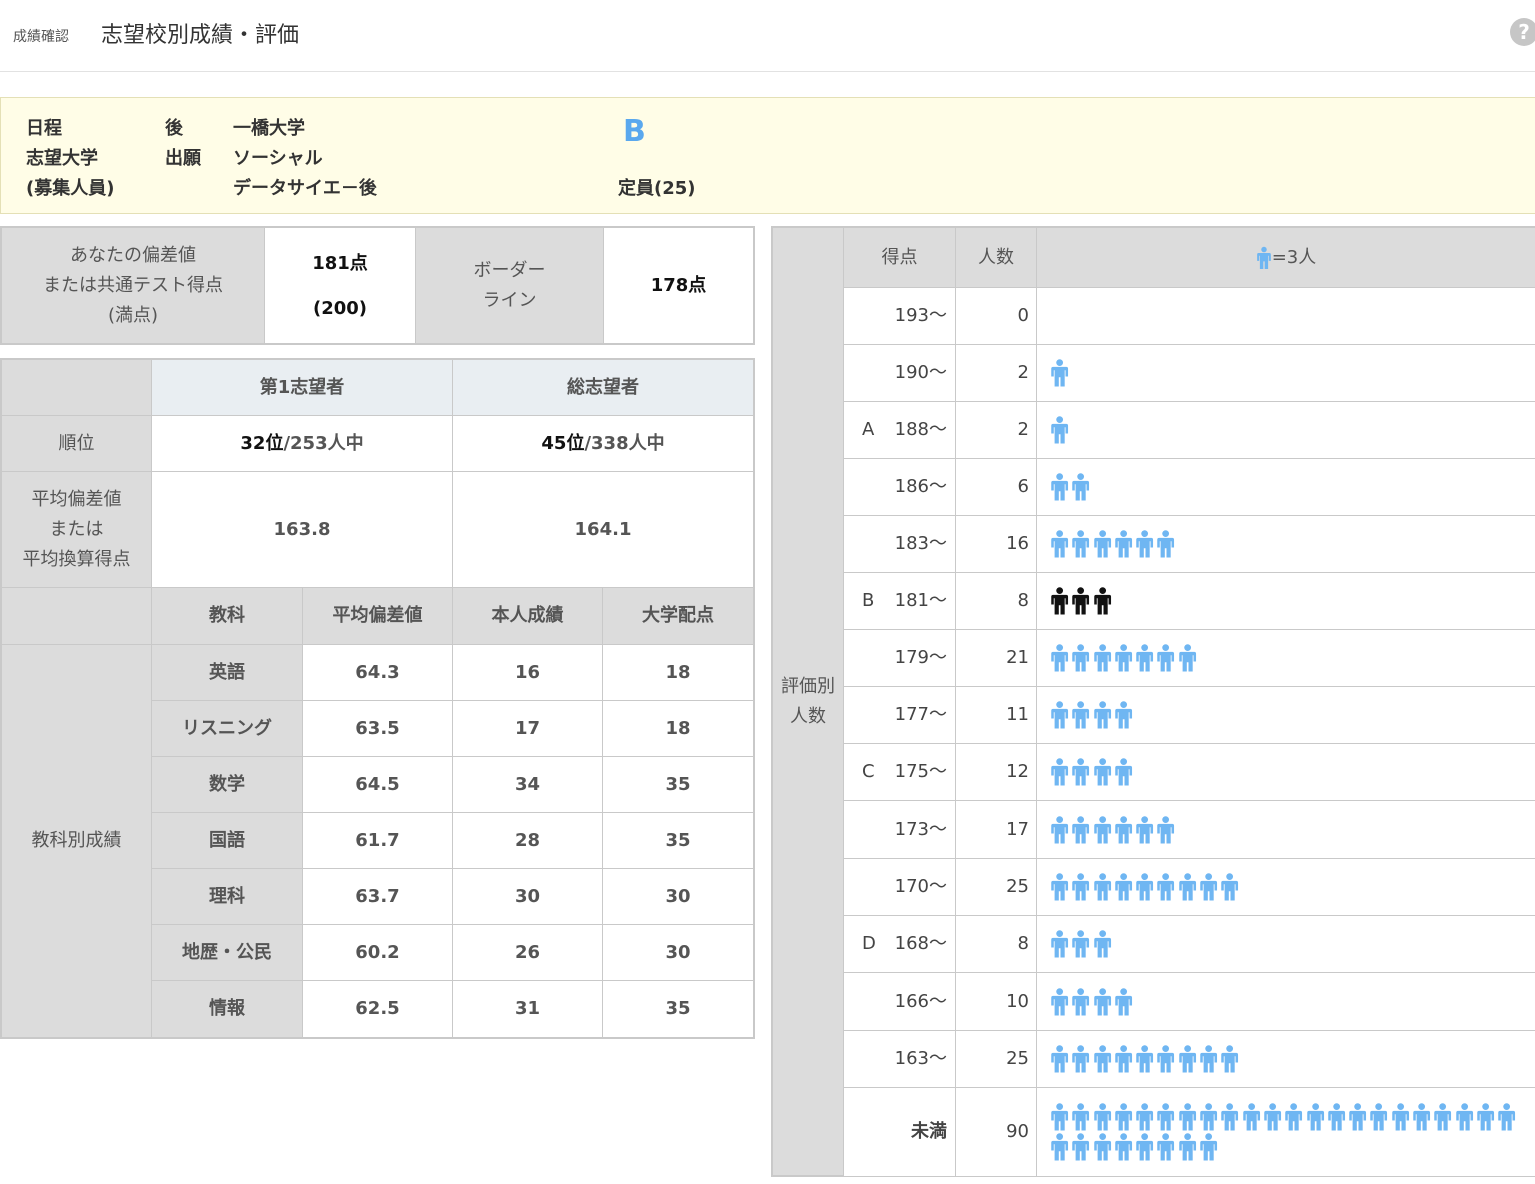 The image size is (1535, 1184). I want to click on all-applicants-rank: 45位/338人中, so click(603, 444).